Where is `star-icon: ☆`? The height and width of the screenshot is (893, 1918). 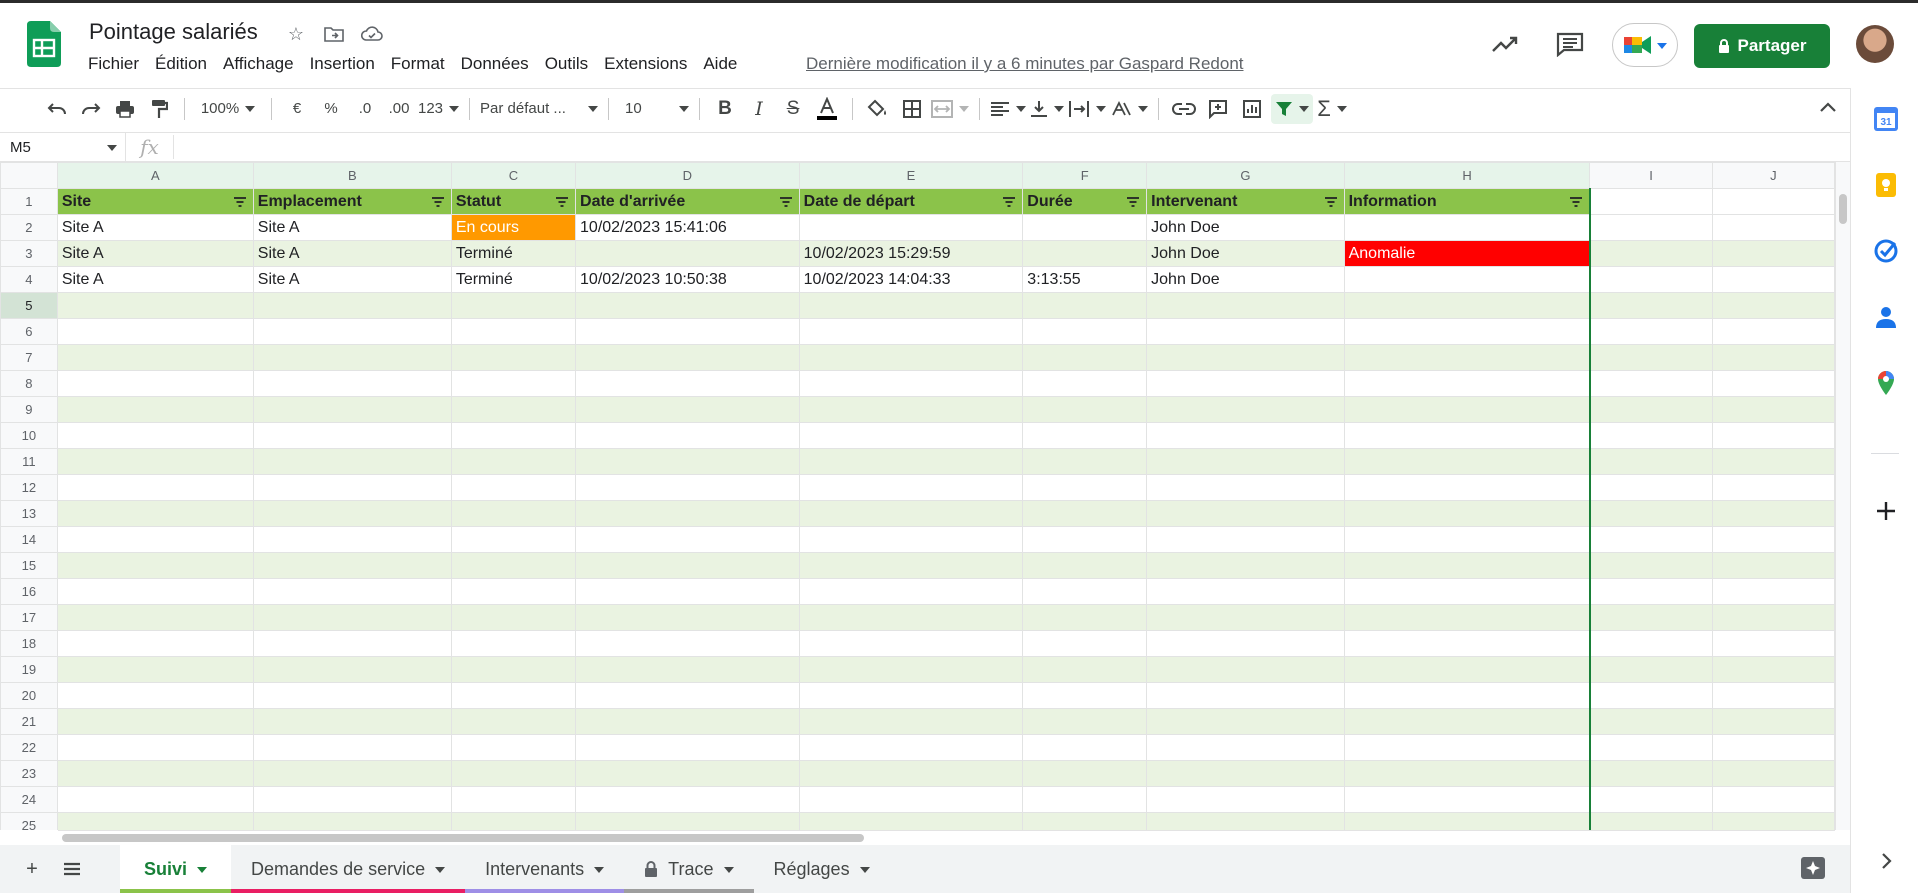
star-icon: ☆ is located at coordinates (296, 34).